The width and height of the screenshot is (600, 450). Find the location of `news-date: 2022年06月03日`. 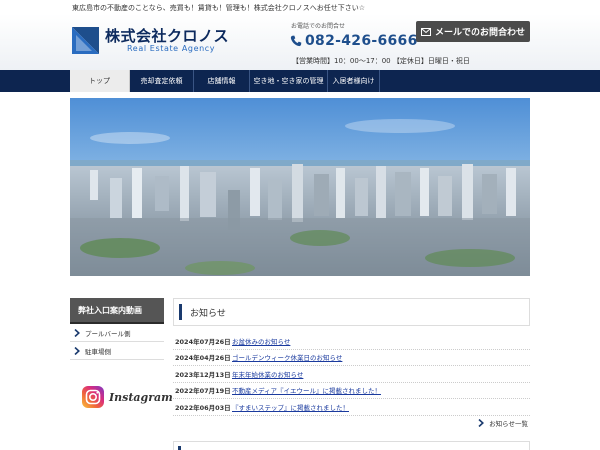

news-date: 2022年06月03日 is located at coordinates (203, 407).